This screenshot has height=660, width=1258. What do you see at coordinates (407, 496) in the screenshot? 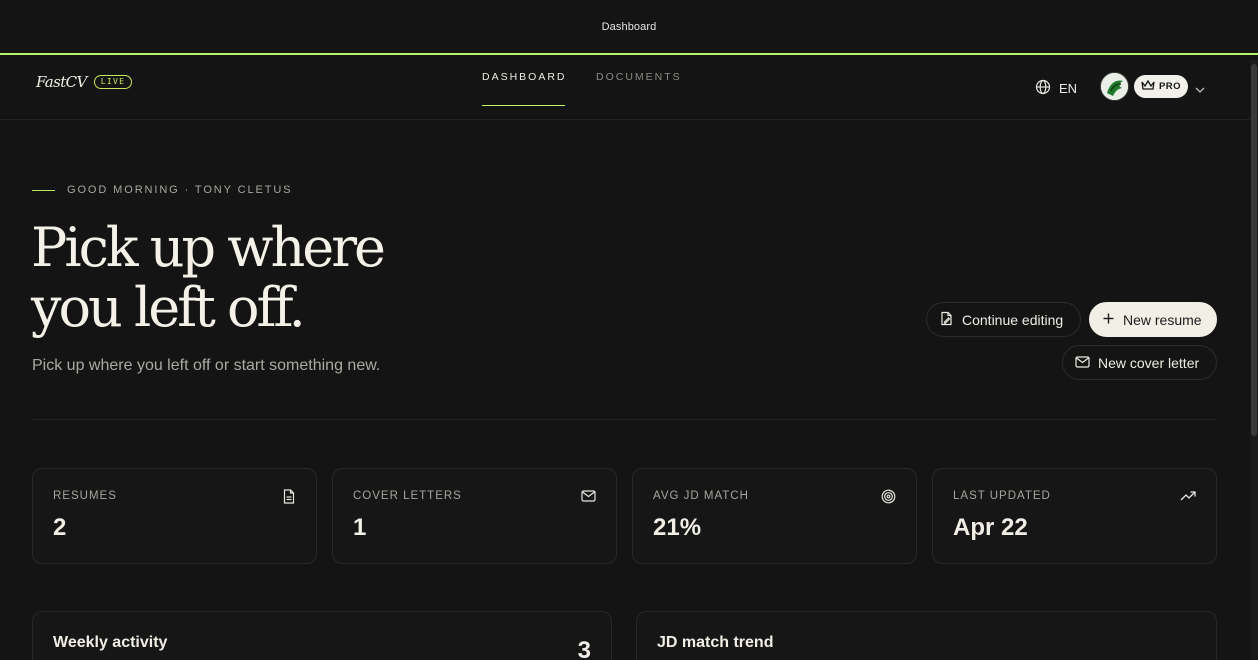
I see `stat-label: COVER LETTERS` at bounding box center [407, 496].